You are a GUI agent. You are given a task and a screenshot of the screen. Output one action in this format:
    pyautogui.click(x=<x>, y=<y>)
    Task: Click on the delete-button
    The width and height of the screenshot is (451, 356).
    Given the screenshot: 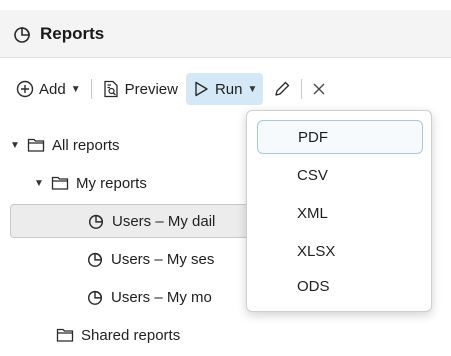 What is the action you would take?
    pyautogui.click(x=319, y=89)
    